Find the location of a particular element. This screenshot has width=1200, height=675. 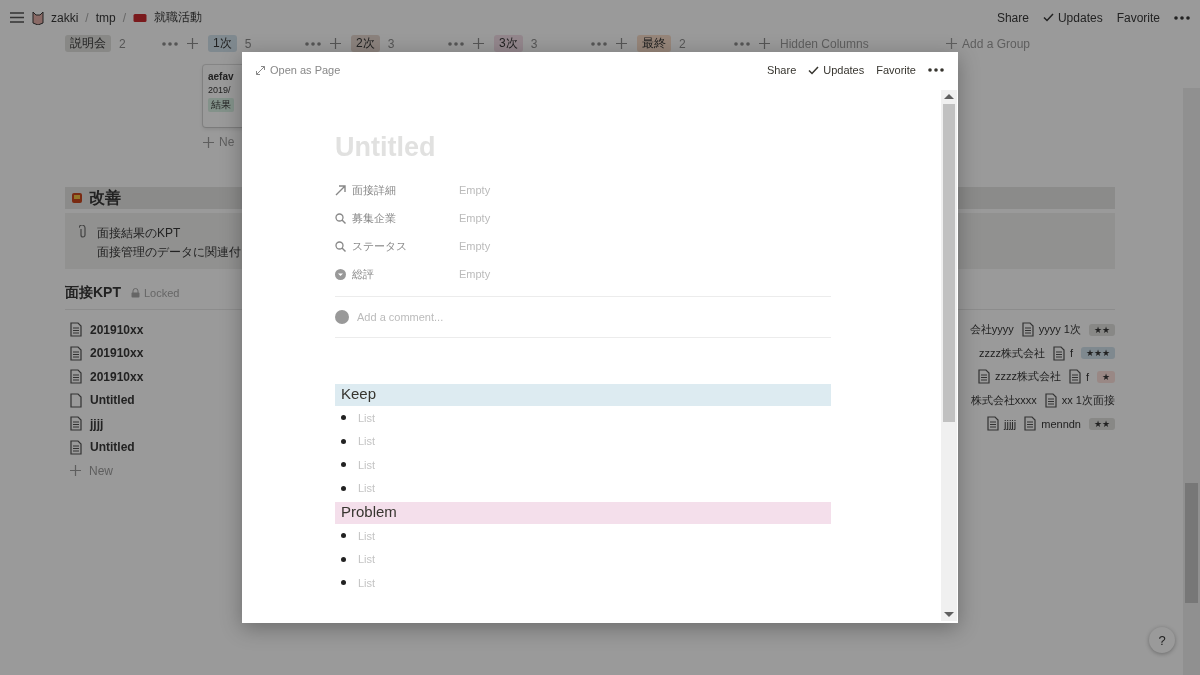

group-label: 説明会 is located at coordinates (88, 43).